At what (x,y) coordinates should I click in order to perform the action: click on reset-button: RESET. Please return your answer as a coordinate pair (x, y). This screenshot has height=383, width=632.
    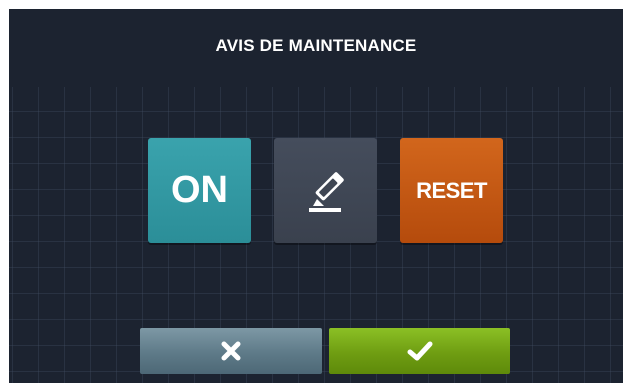
    Looking at the image, I should click on (451, 190).